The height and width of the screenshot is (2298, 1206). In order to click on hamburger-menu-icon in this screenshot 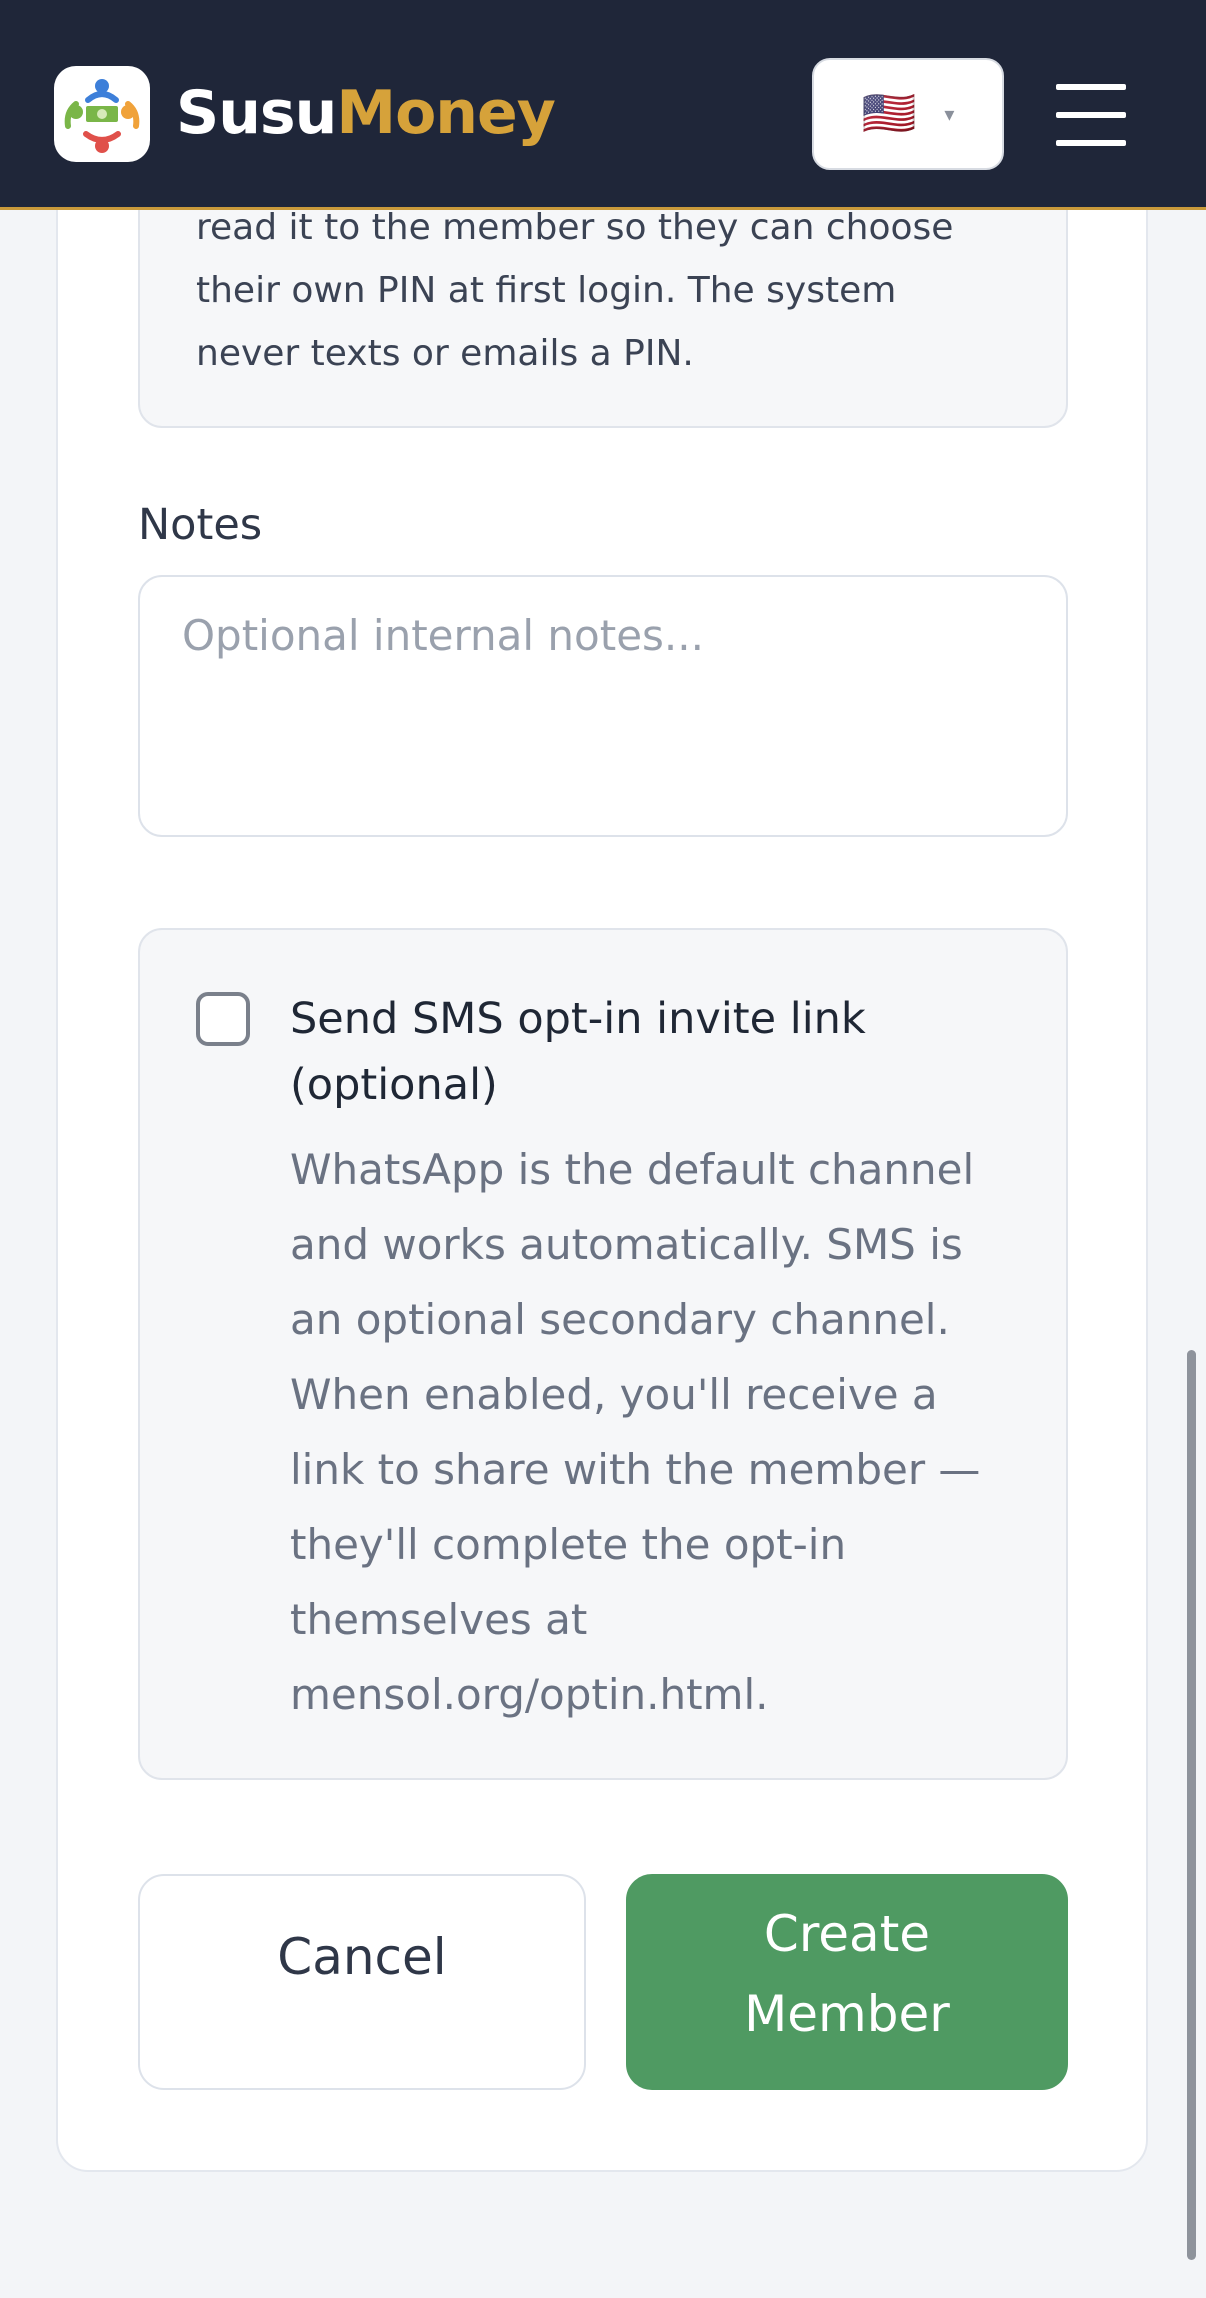, I will do `click(1091, 113)`.